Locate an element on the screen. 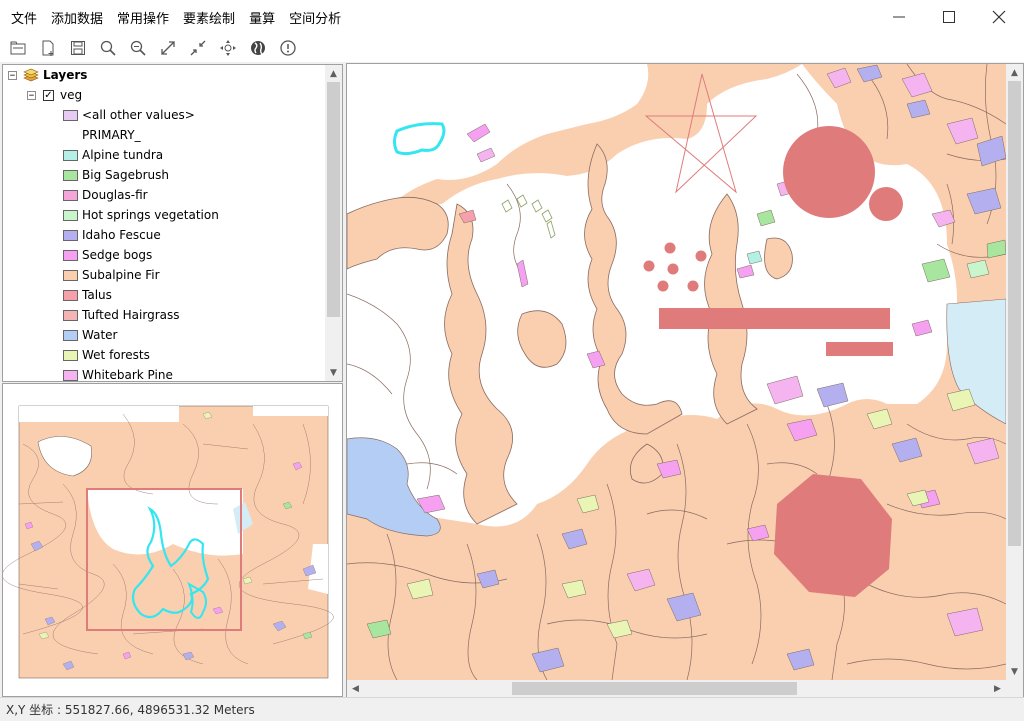 The width and height of the screenshot is (1024, 721). legend-item: Idaho Fescue is located at coordinates (112, 235).